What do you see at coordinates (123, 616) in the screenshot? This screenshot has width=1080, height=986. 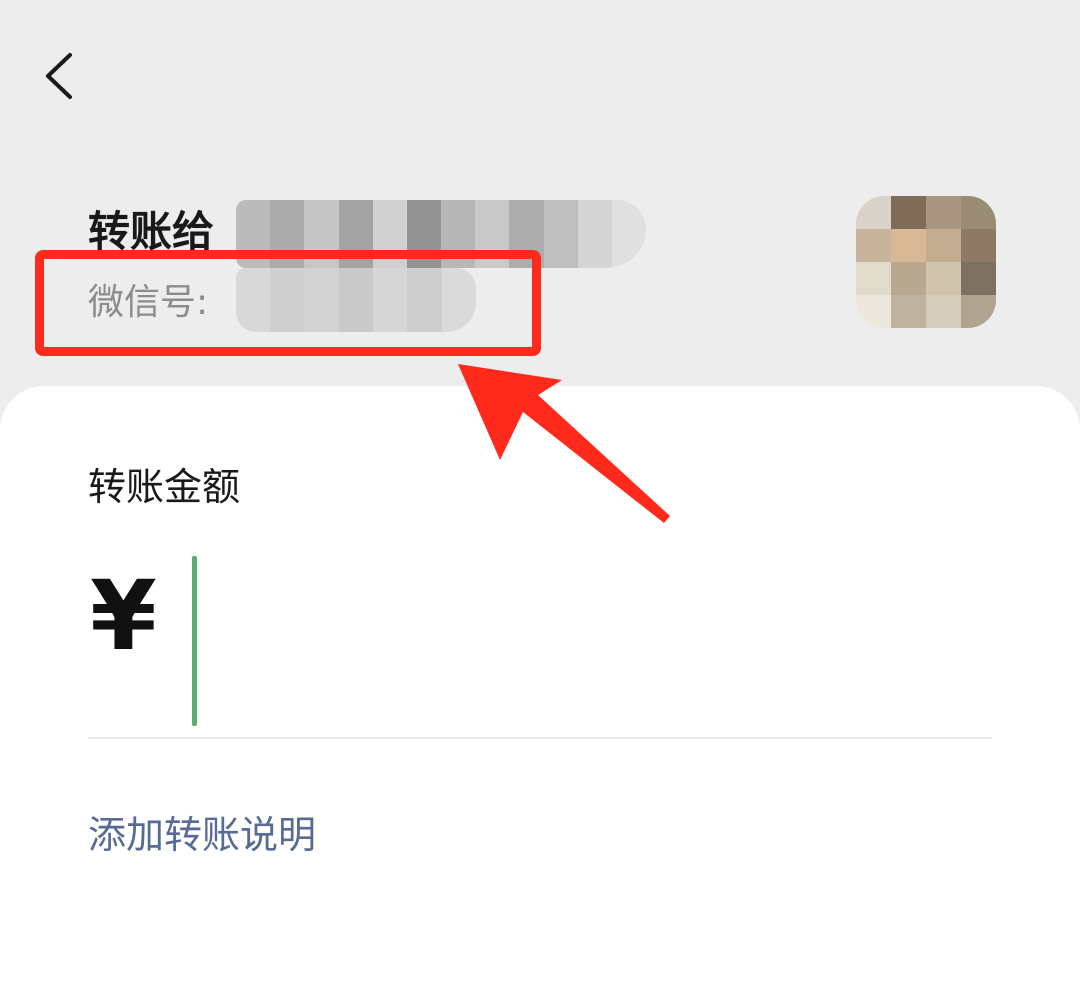 I see `currency-symbol: ¥` at bounding box center [123, 616].